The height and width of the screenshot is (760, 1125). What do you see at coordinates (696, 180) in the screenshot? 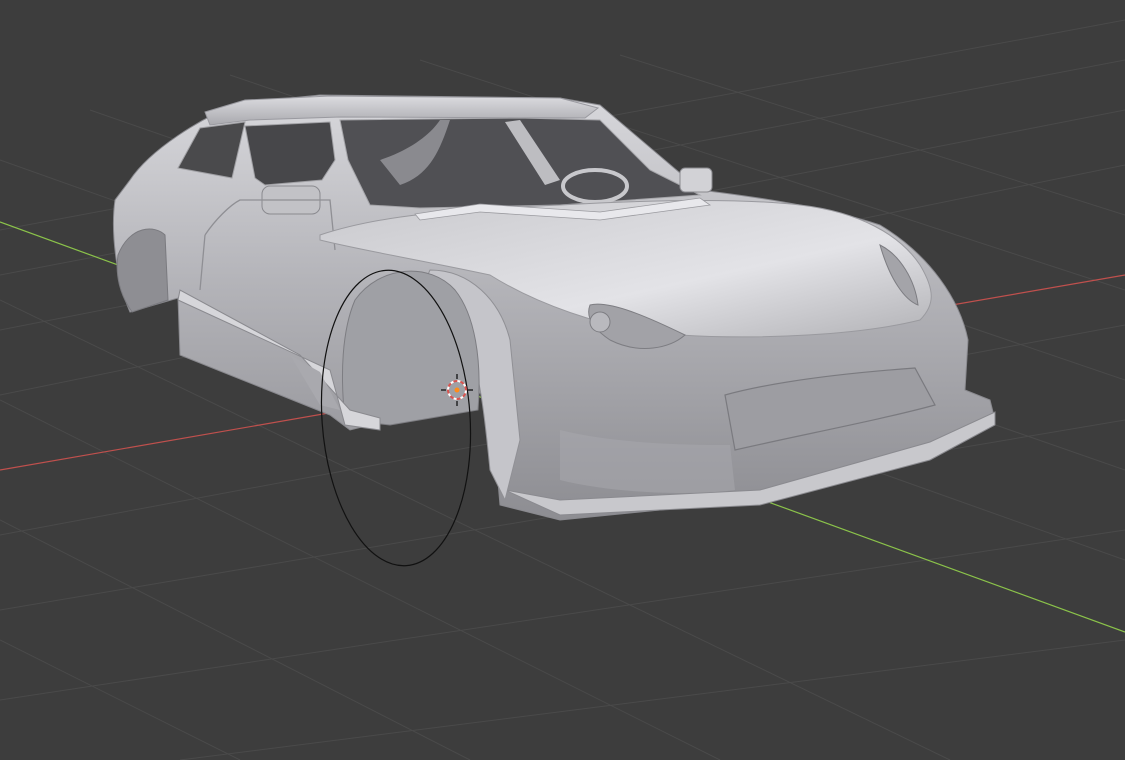
I see `side-mirror-right` at bounding box center [696, 180].